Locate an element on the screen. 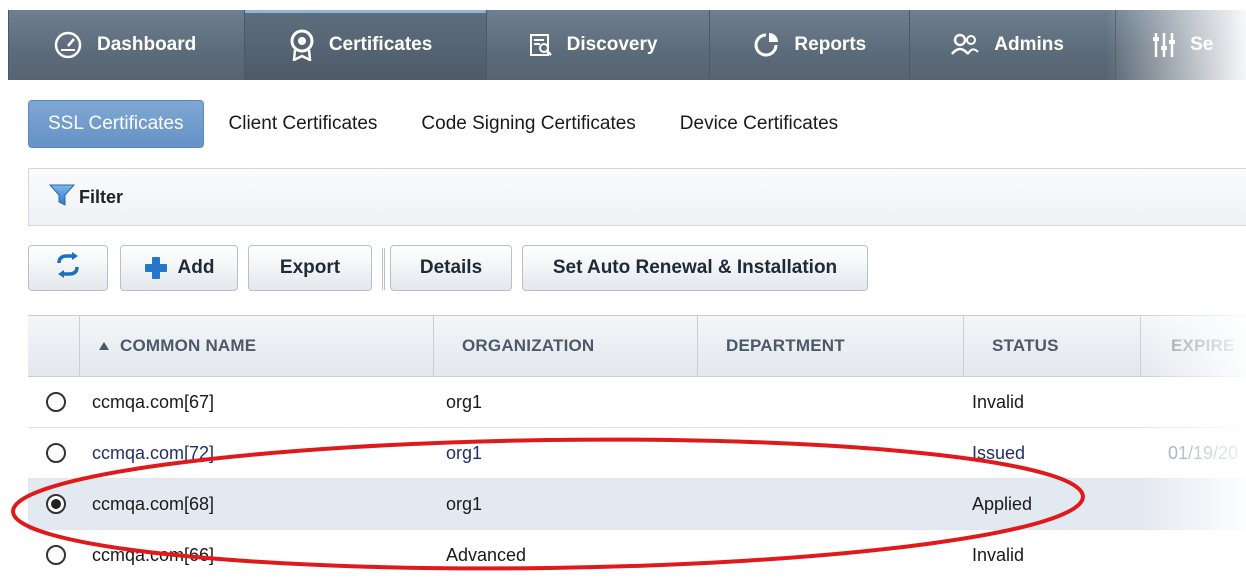 The image size is (1246, 588). reports-pie-icon is located at coordinates (766, 45).